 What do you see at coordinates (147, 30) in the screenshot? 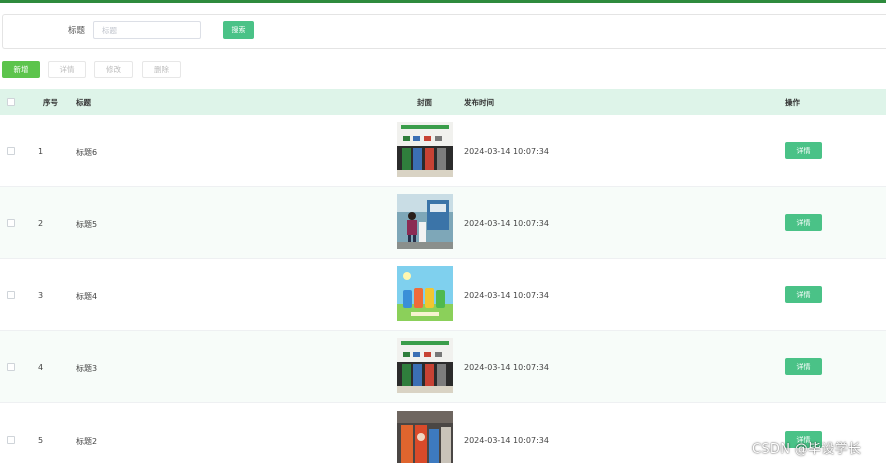
I see `title-search-input` at bounding box center [147, 30].